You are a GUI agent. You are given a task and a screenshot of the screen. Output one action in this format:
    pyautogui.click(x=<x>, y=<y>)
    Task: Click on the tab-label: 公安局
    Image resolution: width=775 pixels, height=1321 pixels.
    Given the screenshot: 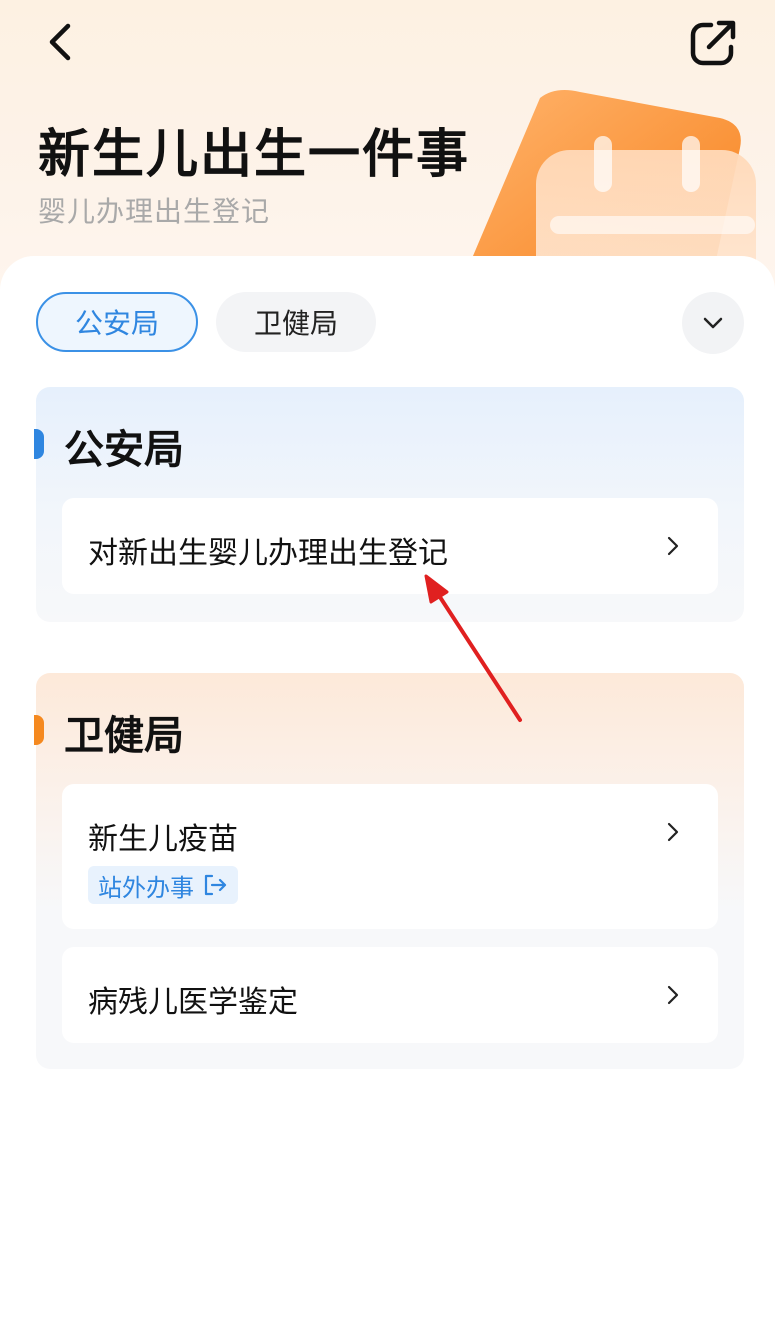 What is the action you would take?
    pyautogui.click(x=116, y=323)
    